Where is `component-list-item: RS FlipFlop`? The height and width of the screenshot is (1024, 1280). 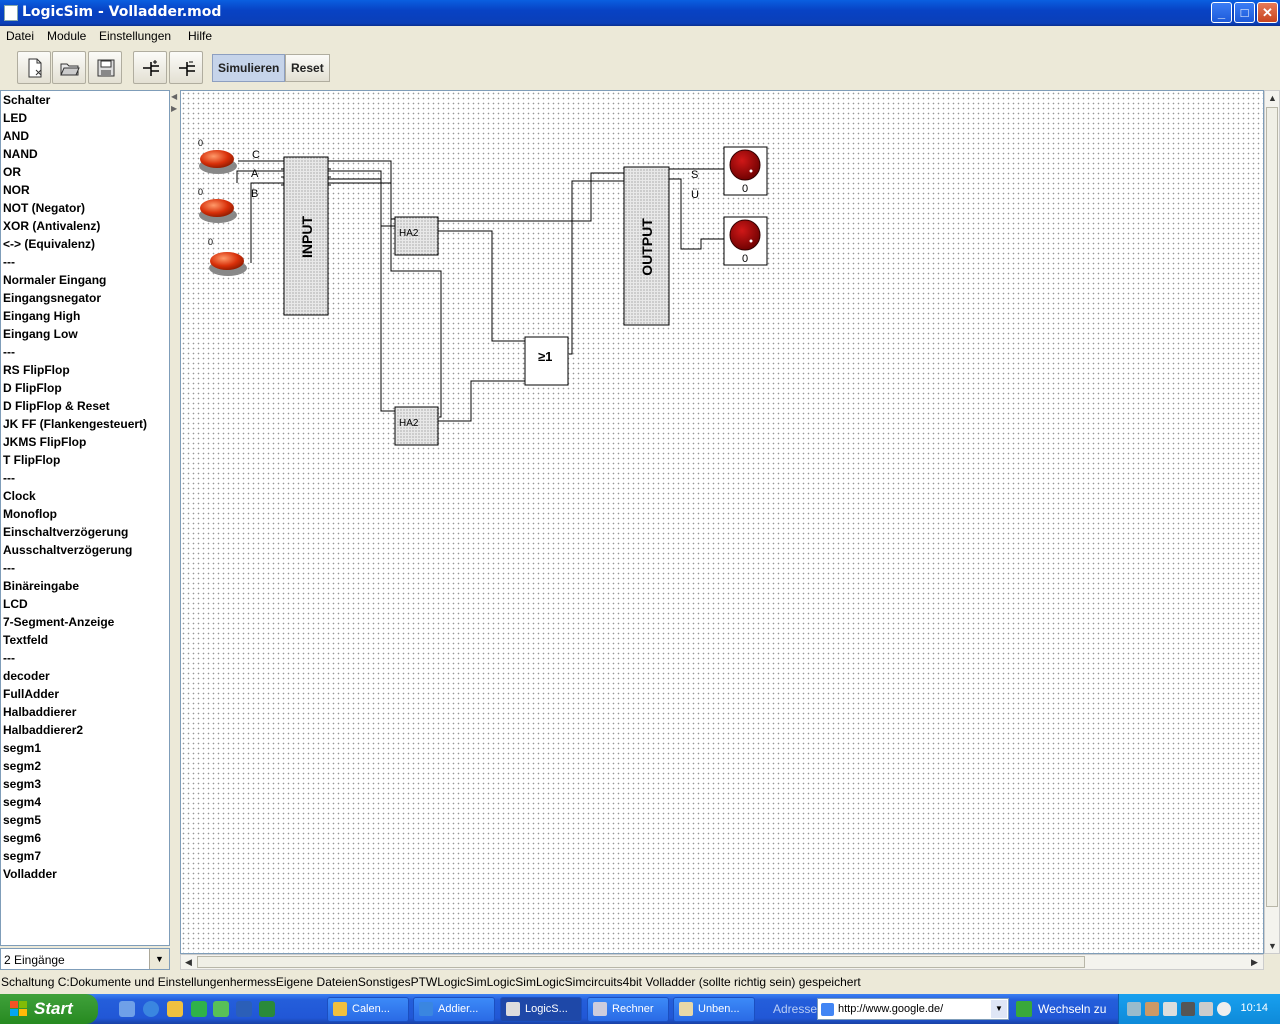
component-list-item: RS FlipFlop is located at coordinates (85, 370).